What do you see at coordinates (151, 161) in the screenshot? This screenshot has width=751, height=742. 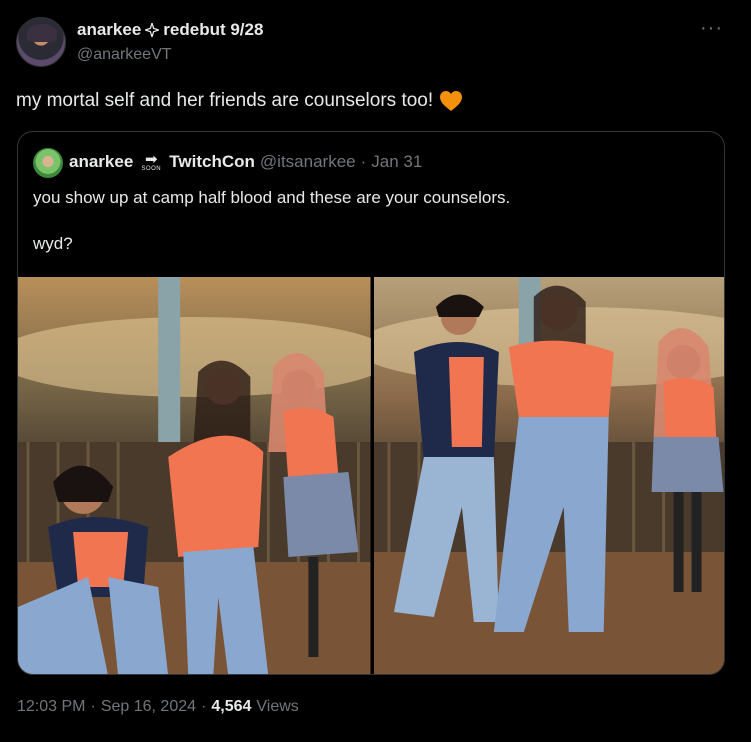 I see `soon-arrow-icon: ➡ SOON` at bounding box center [151, 161].